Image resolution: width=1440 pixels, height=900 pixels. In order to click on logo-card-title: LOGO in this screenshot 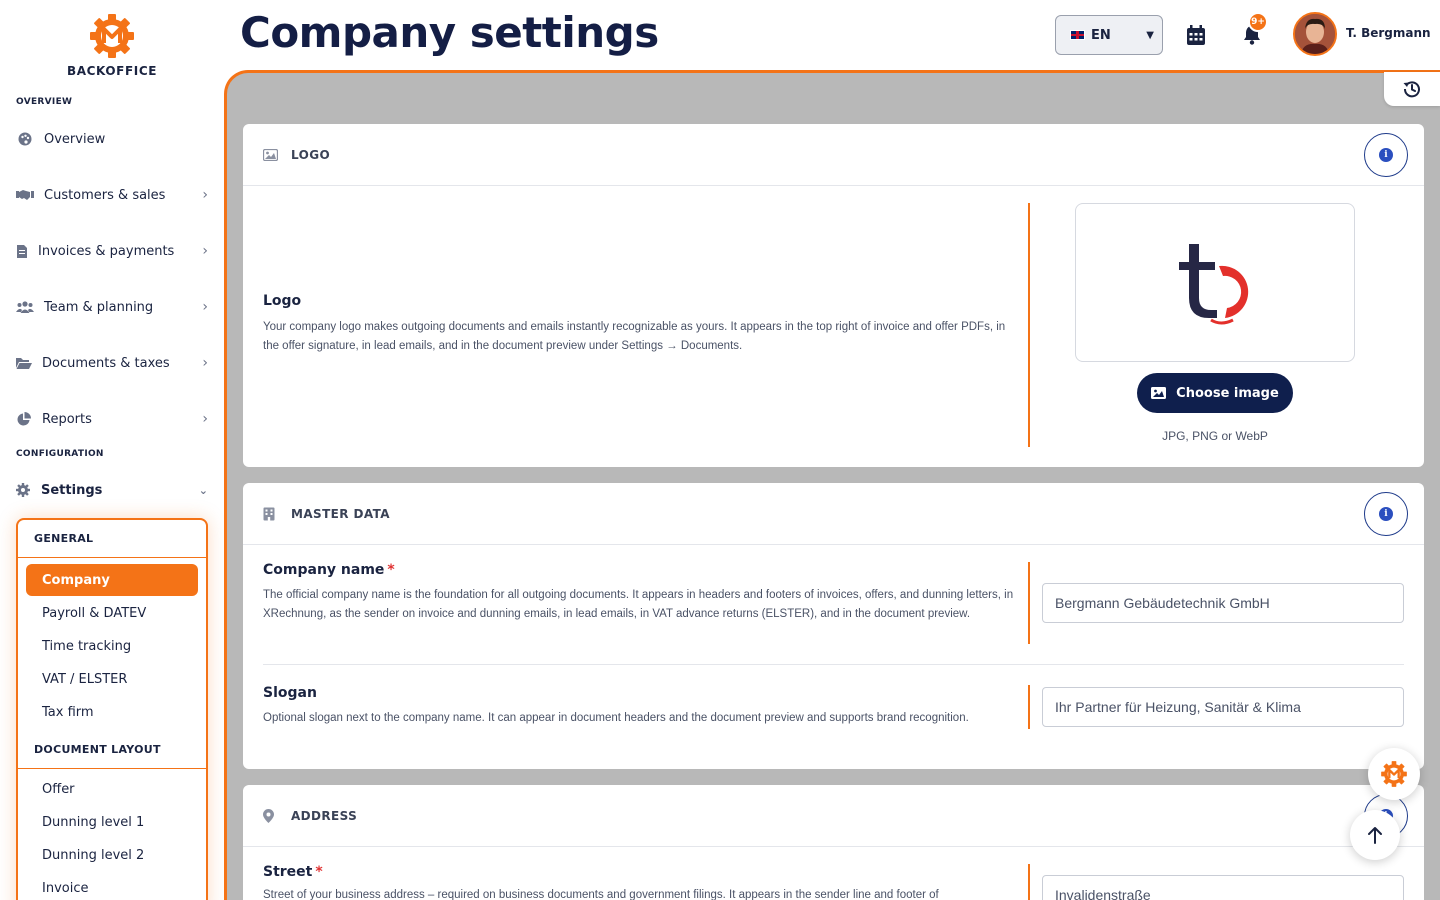, I will do `click(311, 154)`.